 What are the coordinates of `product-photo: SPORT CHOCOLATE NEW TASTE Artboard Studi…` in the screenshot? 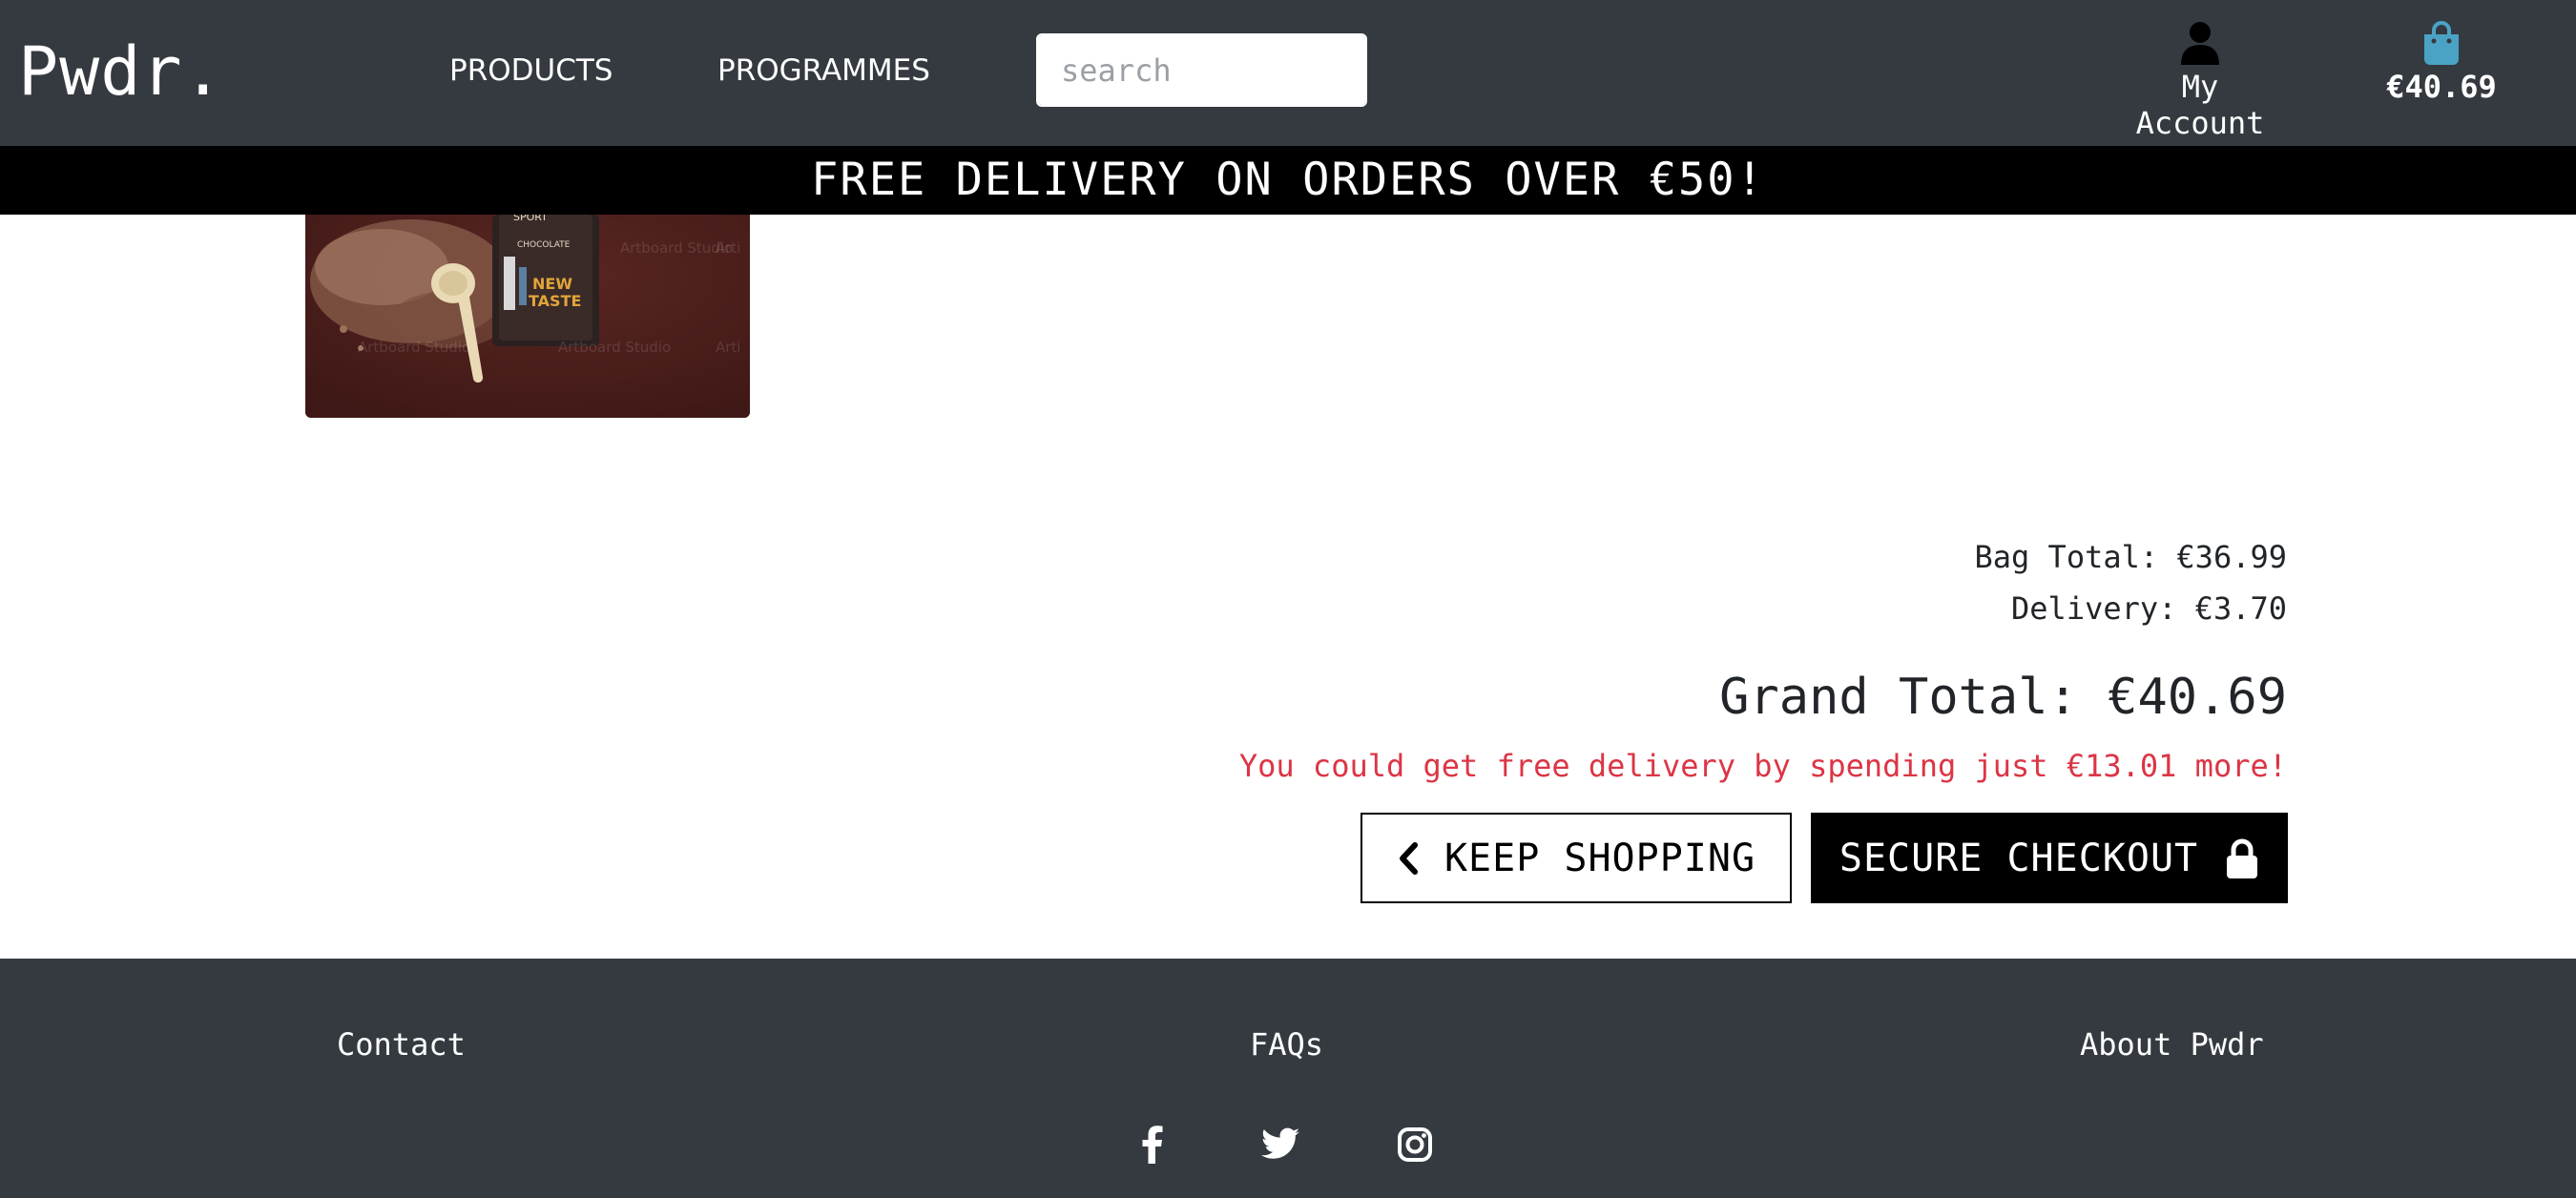 It's located at (527, 316).